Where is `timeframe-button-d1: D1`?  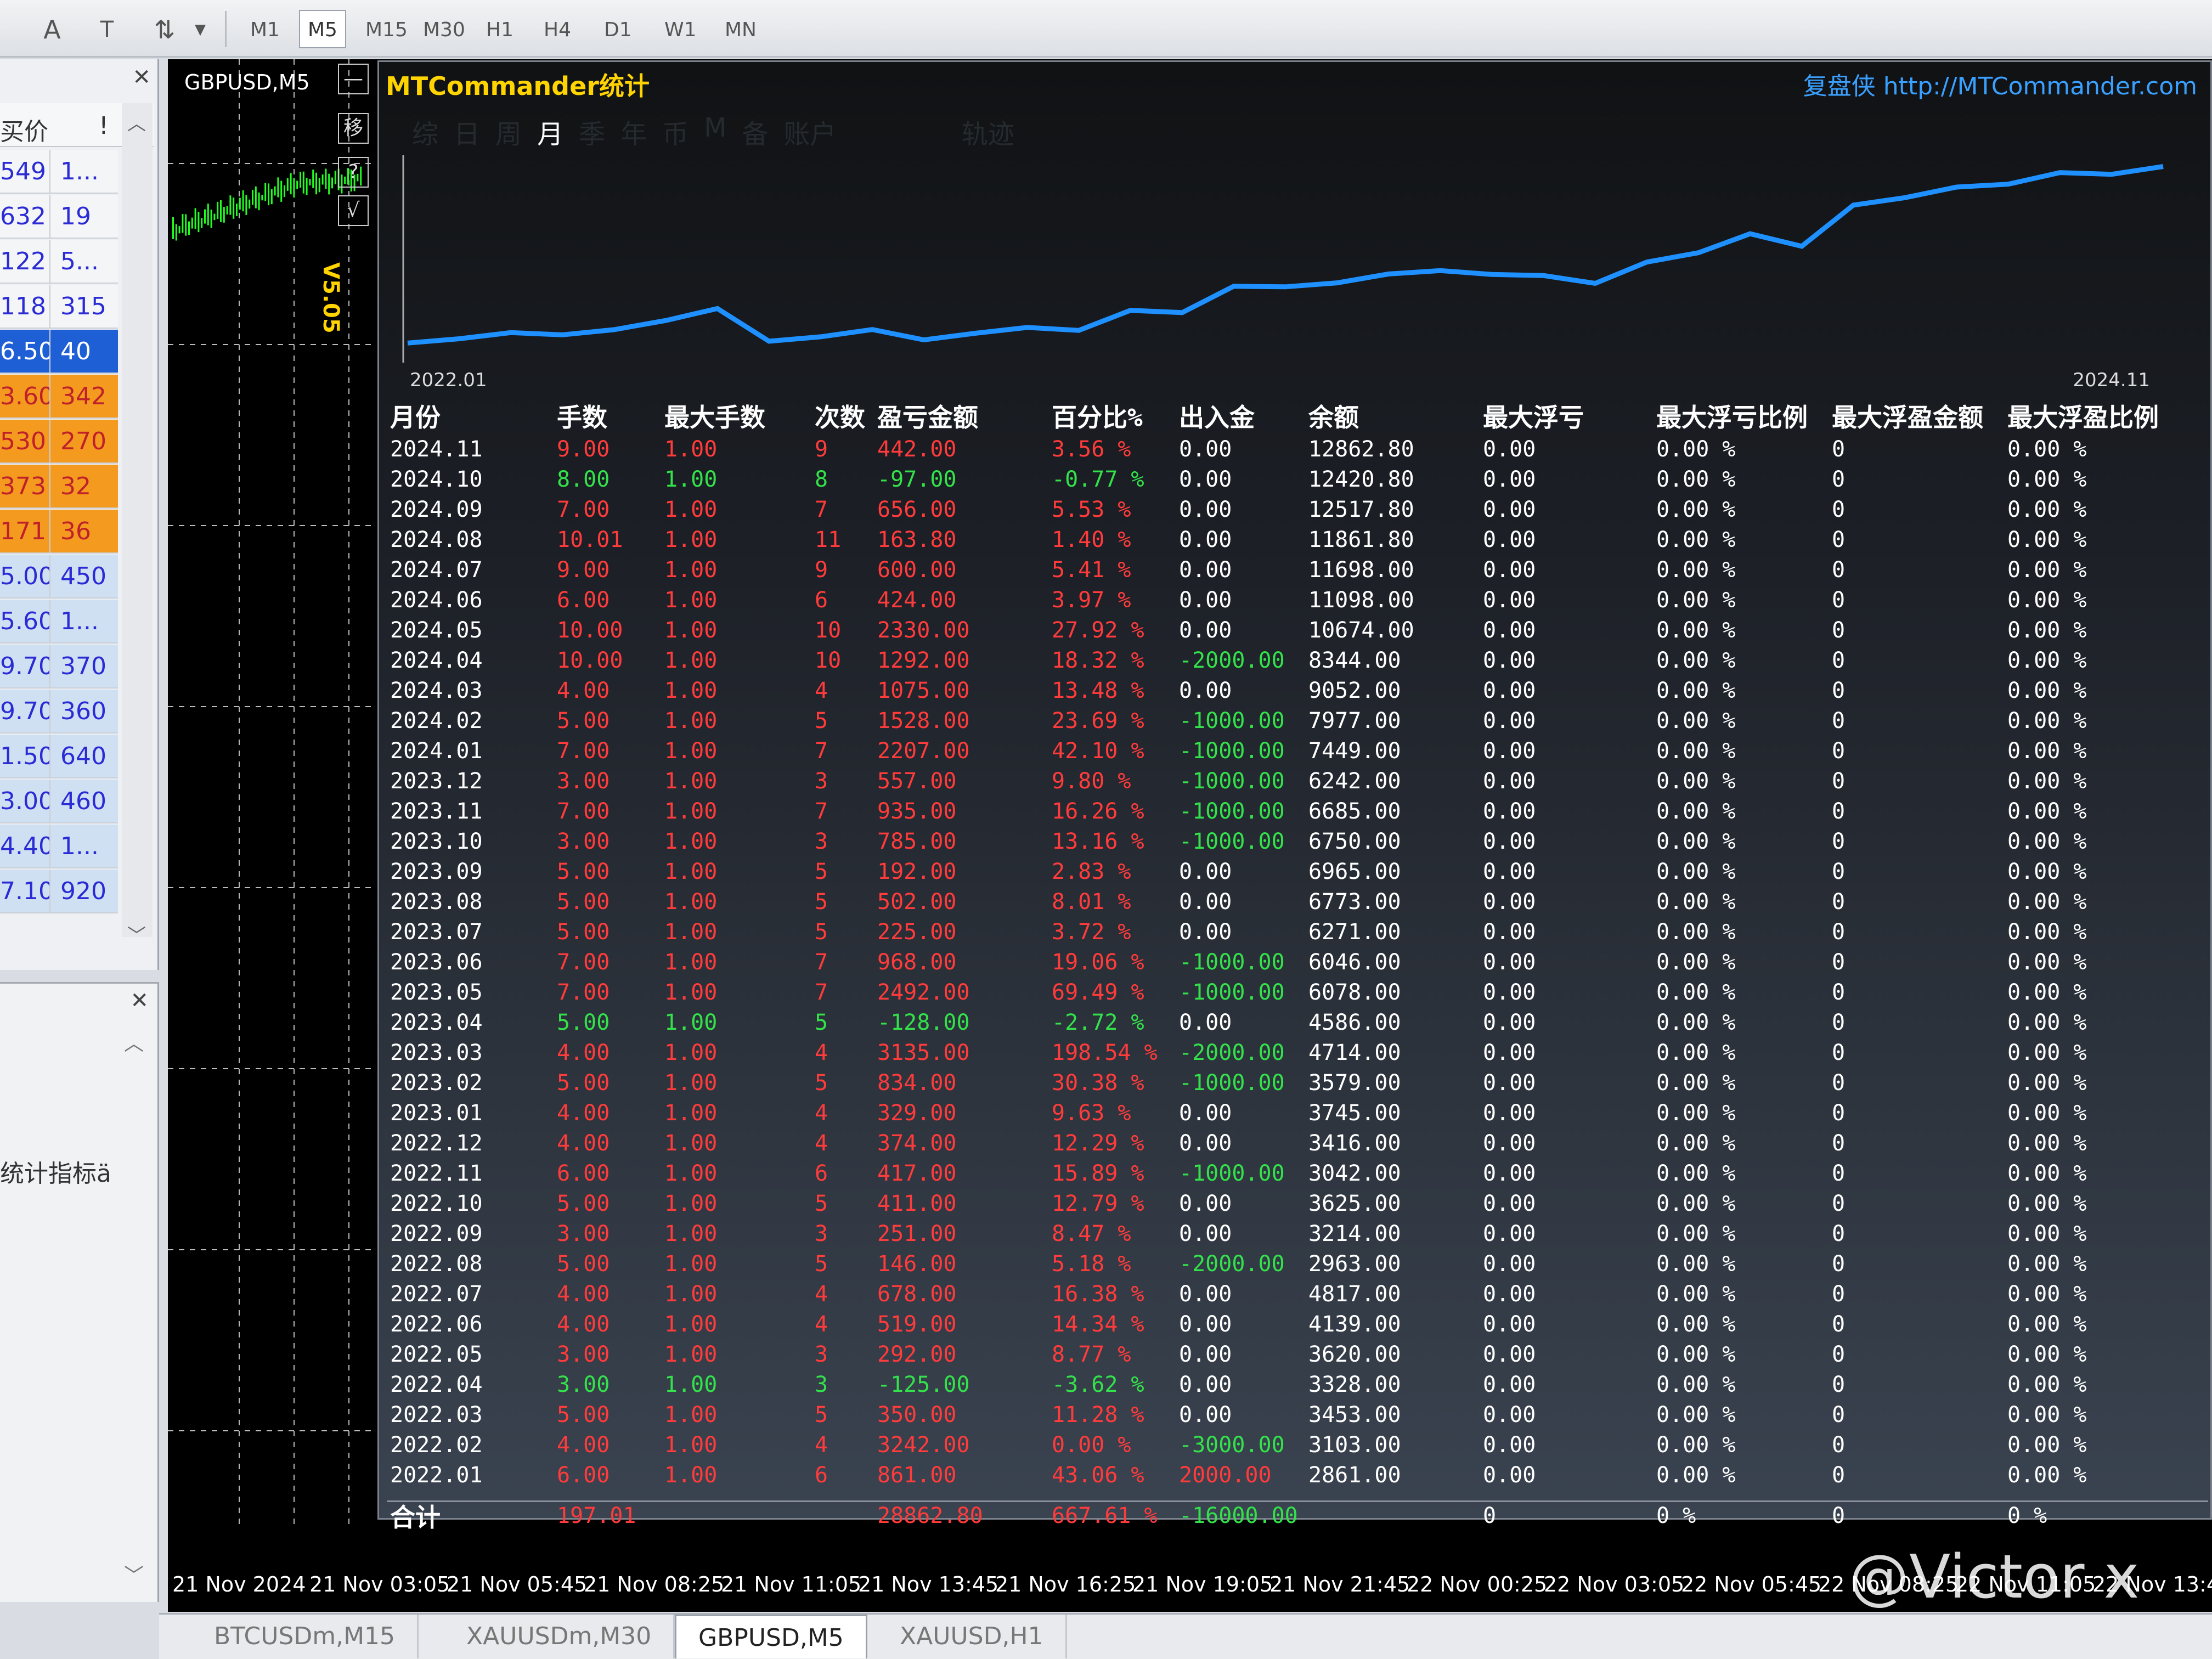
timeframe-button-d1: D1 is located at coordinates (618, 29).